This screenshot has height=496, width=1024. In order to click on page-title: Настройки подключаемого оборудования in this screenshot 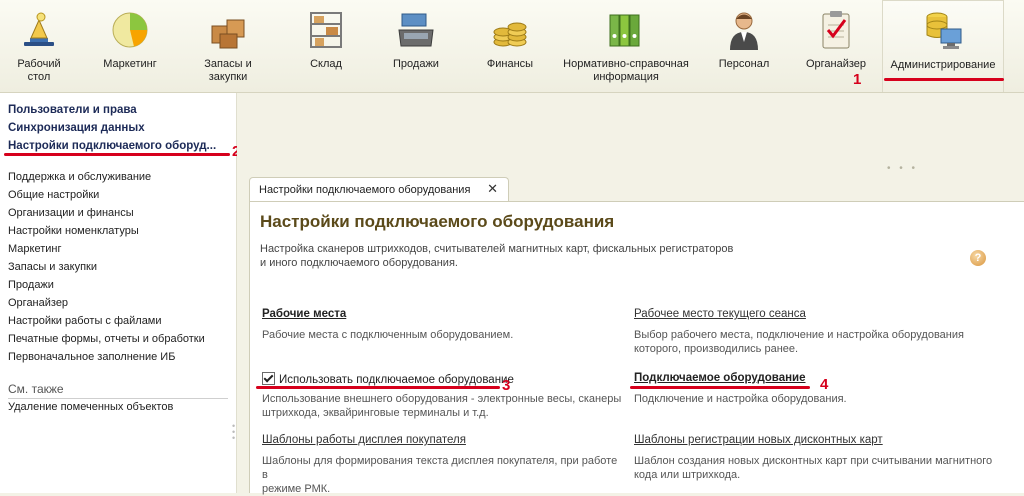, I will do `click(437, 221)`.